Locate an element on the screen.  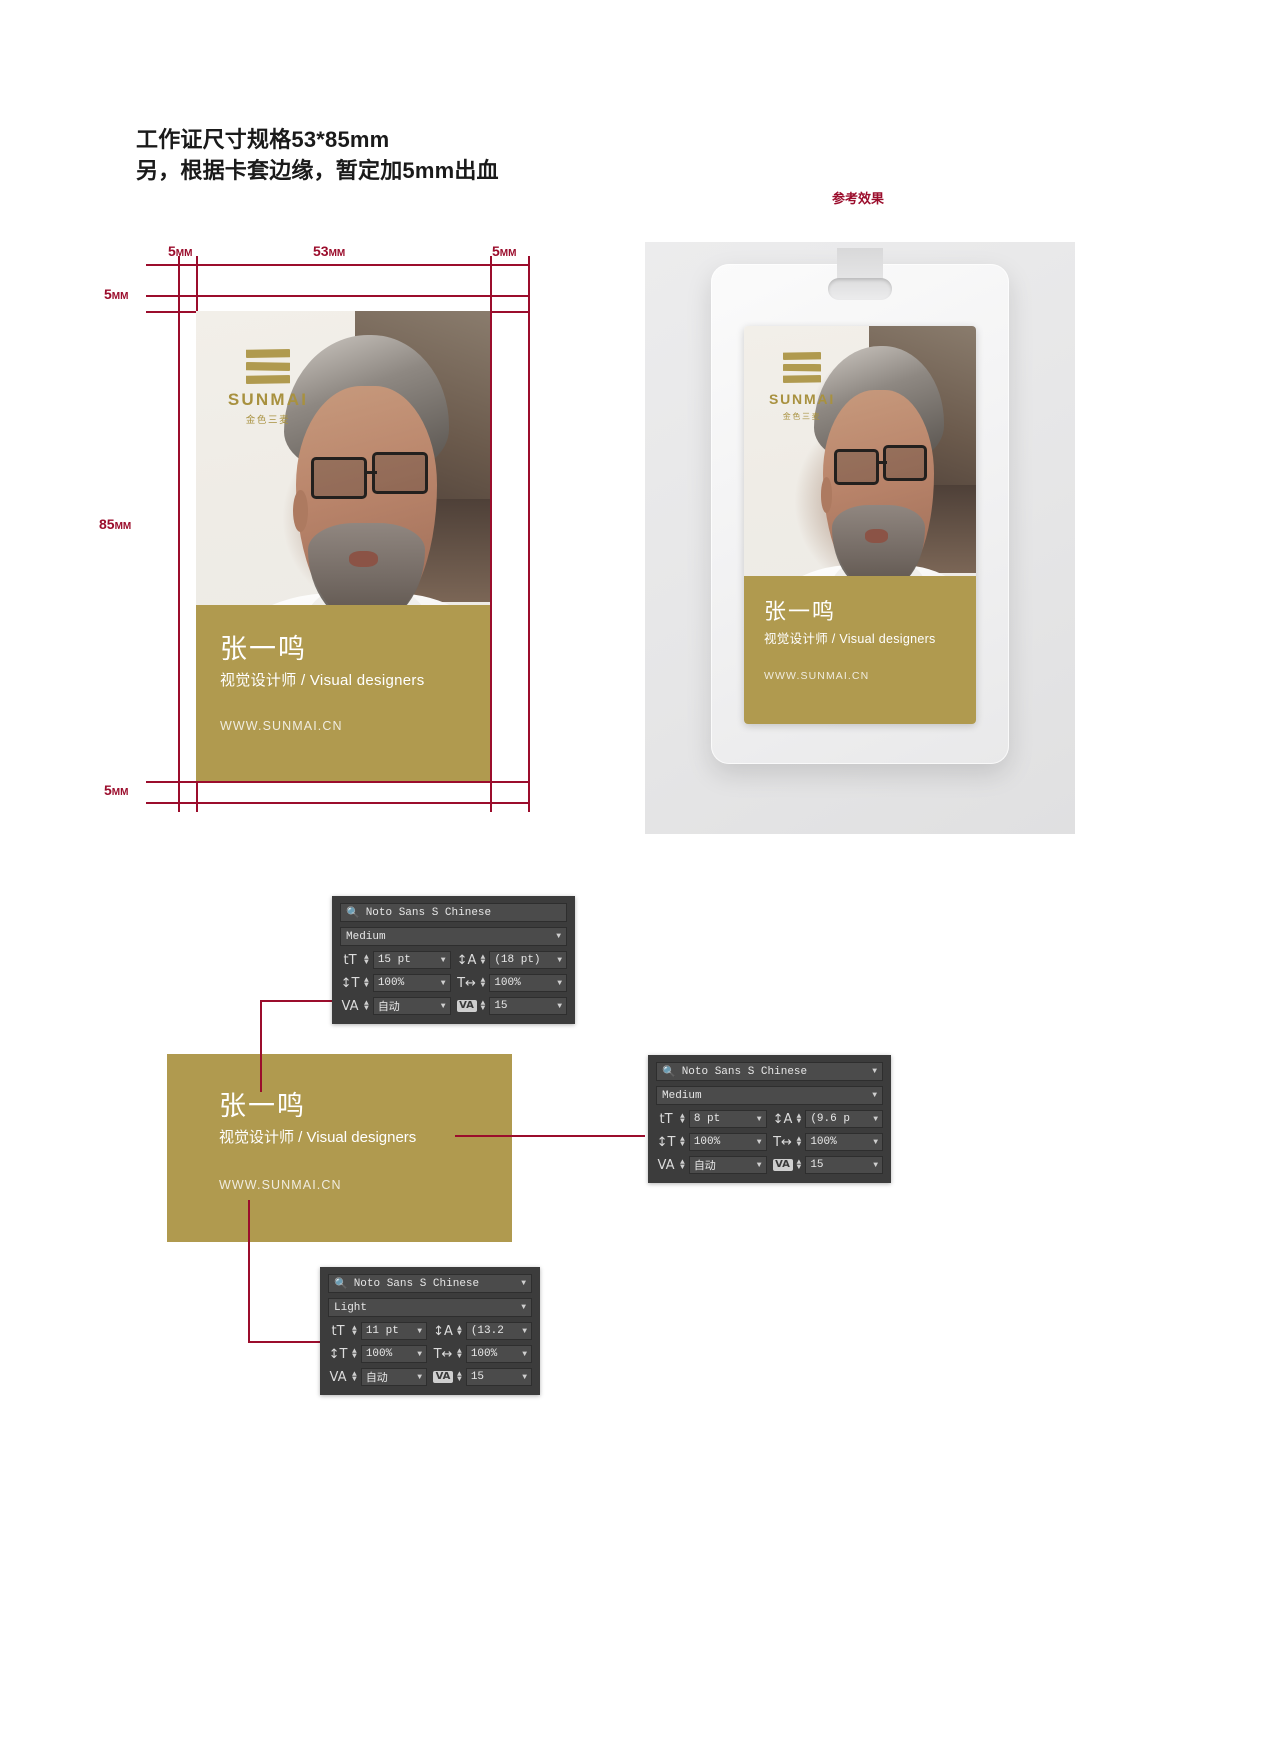
leading-input: (9.6 p ▼ is located at coordinates (844, 1119).